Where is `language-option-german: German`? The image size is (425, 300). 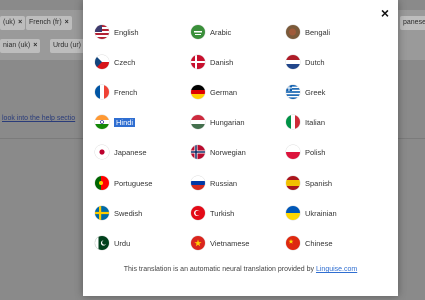
language-option-german: German is located at coordinates (214, 92).